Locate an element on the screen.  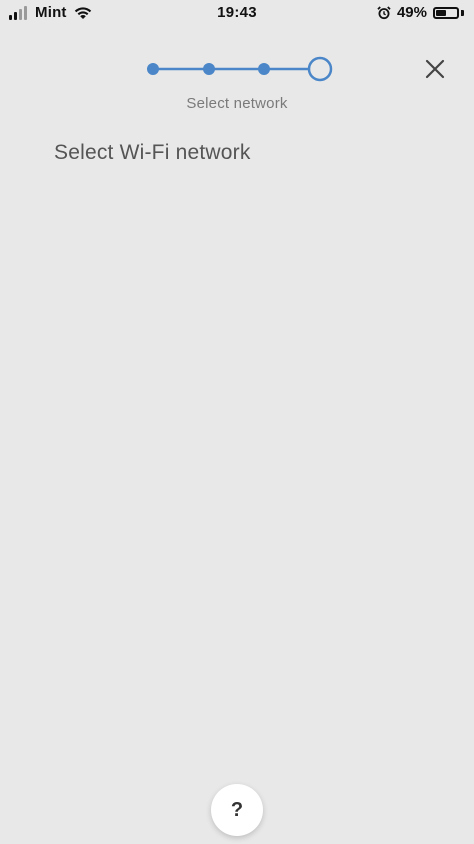
help-button: ? is located at coordinates (237, 810).